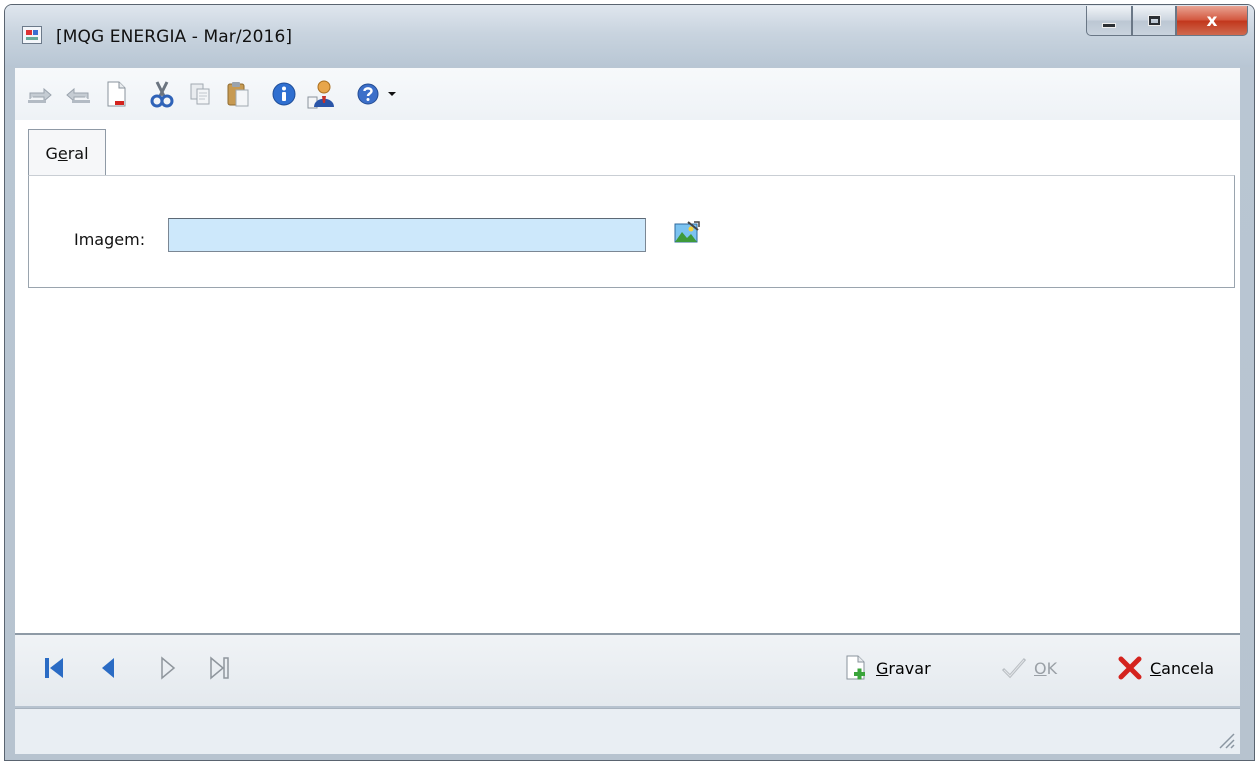 Image resolution: width=1259 pixels, height=765 pixels. I want to click on cancel-x-icon, so click(1130, 668).